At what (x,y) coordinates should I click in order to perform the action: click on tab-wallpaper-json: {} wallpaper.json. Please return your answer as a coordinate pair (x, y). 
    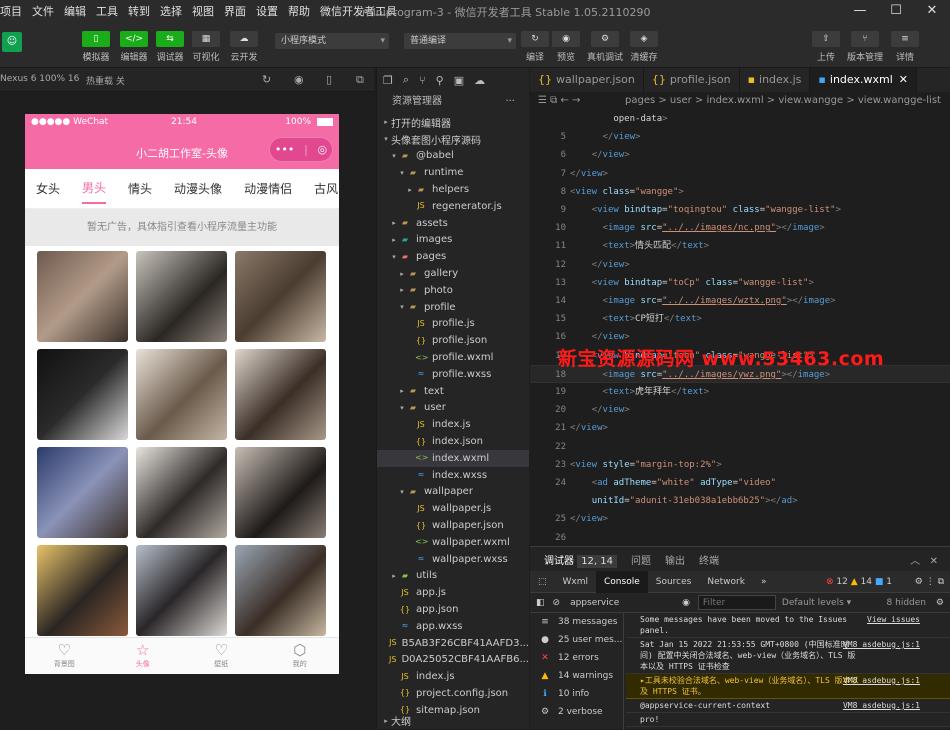
    Looking at the image, I should click on (587, 80).